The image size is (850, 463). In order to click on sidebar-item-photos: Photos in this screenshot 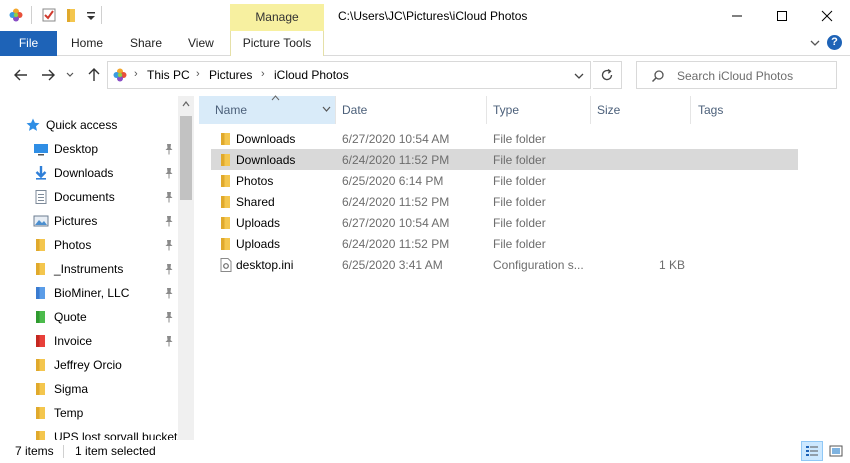, I will do `click(89, 245)`.